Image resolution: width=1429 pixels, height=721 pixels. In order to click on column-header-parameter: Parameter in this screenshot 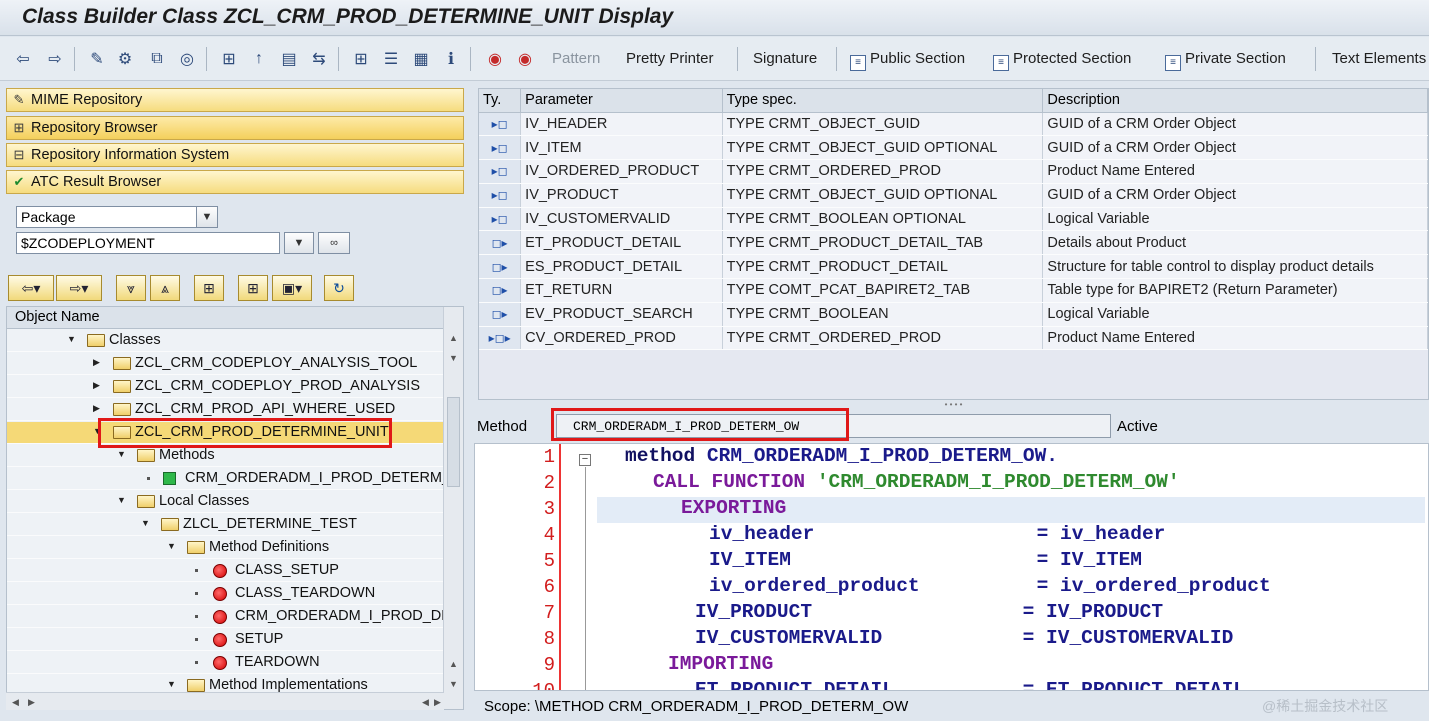, I will do `click(621, 101)`.